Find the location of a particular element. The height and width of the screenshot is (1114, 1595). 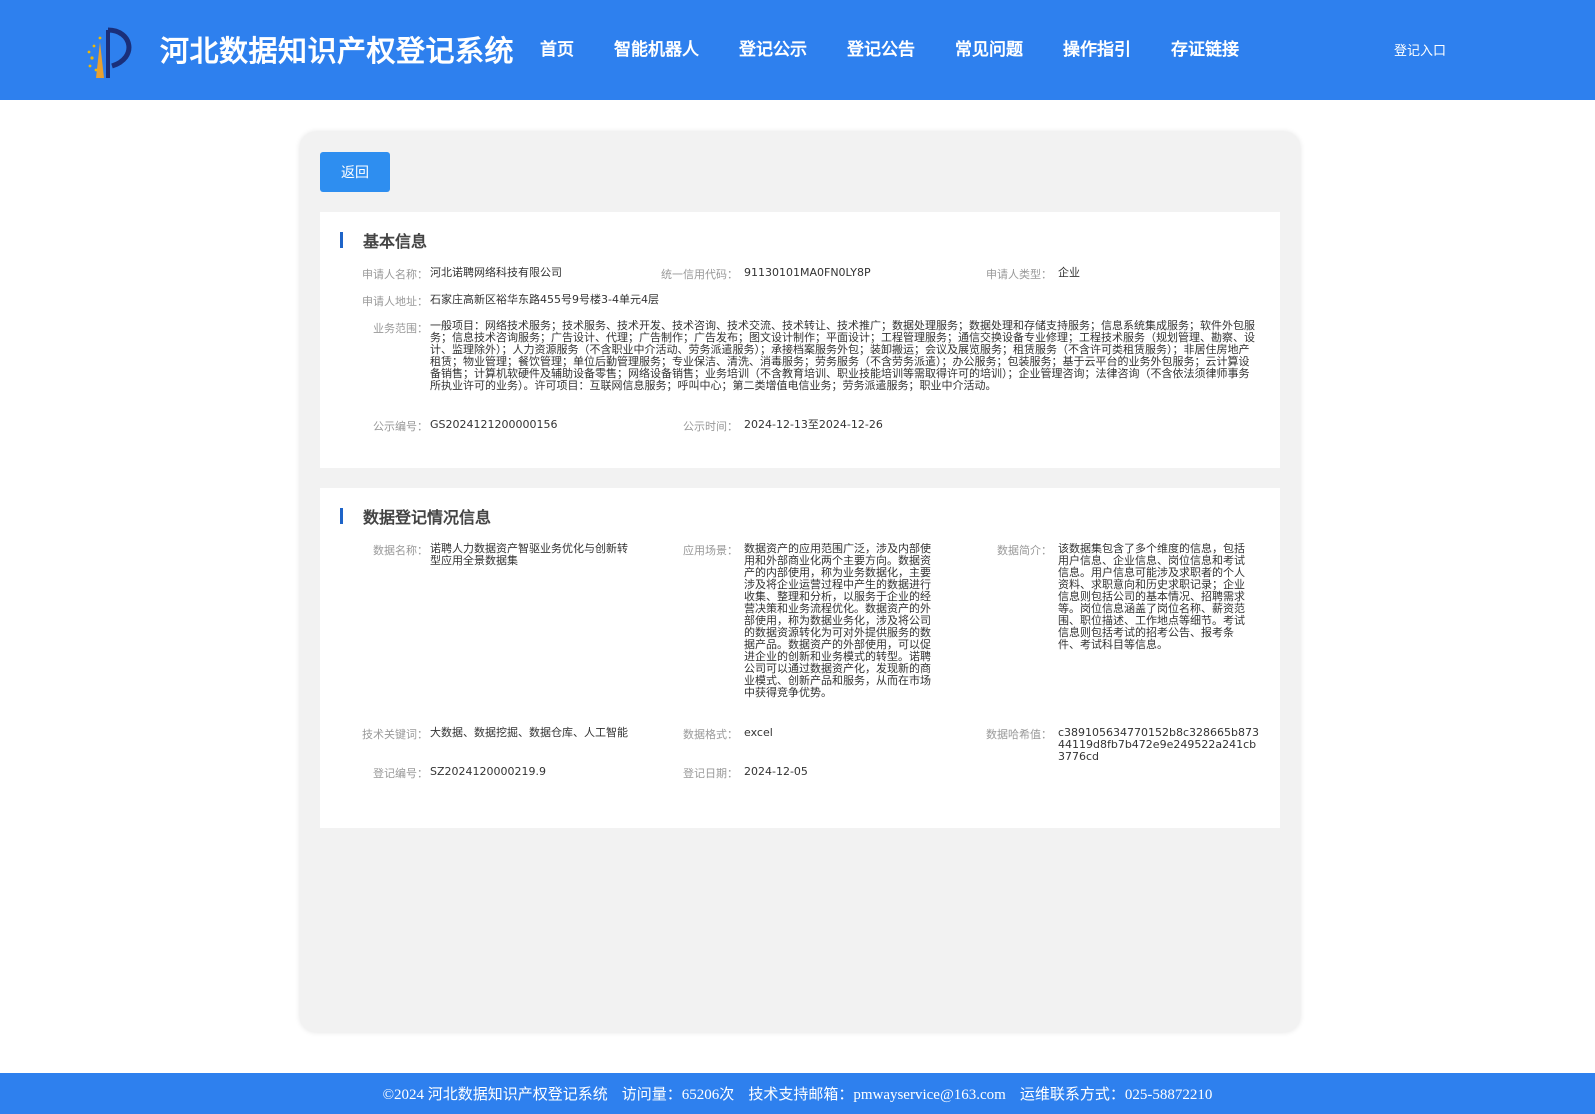

notice-time-label: 公示时间： is located at coordinates (710, 426).